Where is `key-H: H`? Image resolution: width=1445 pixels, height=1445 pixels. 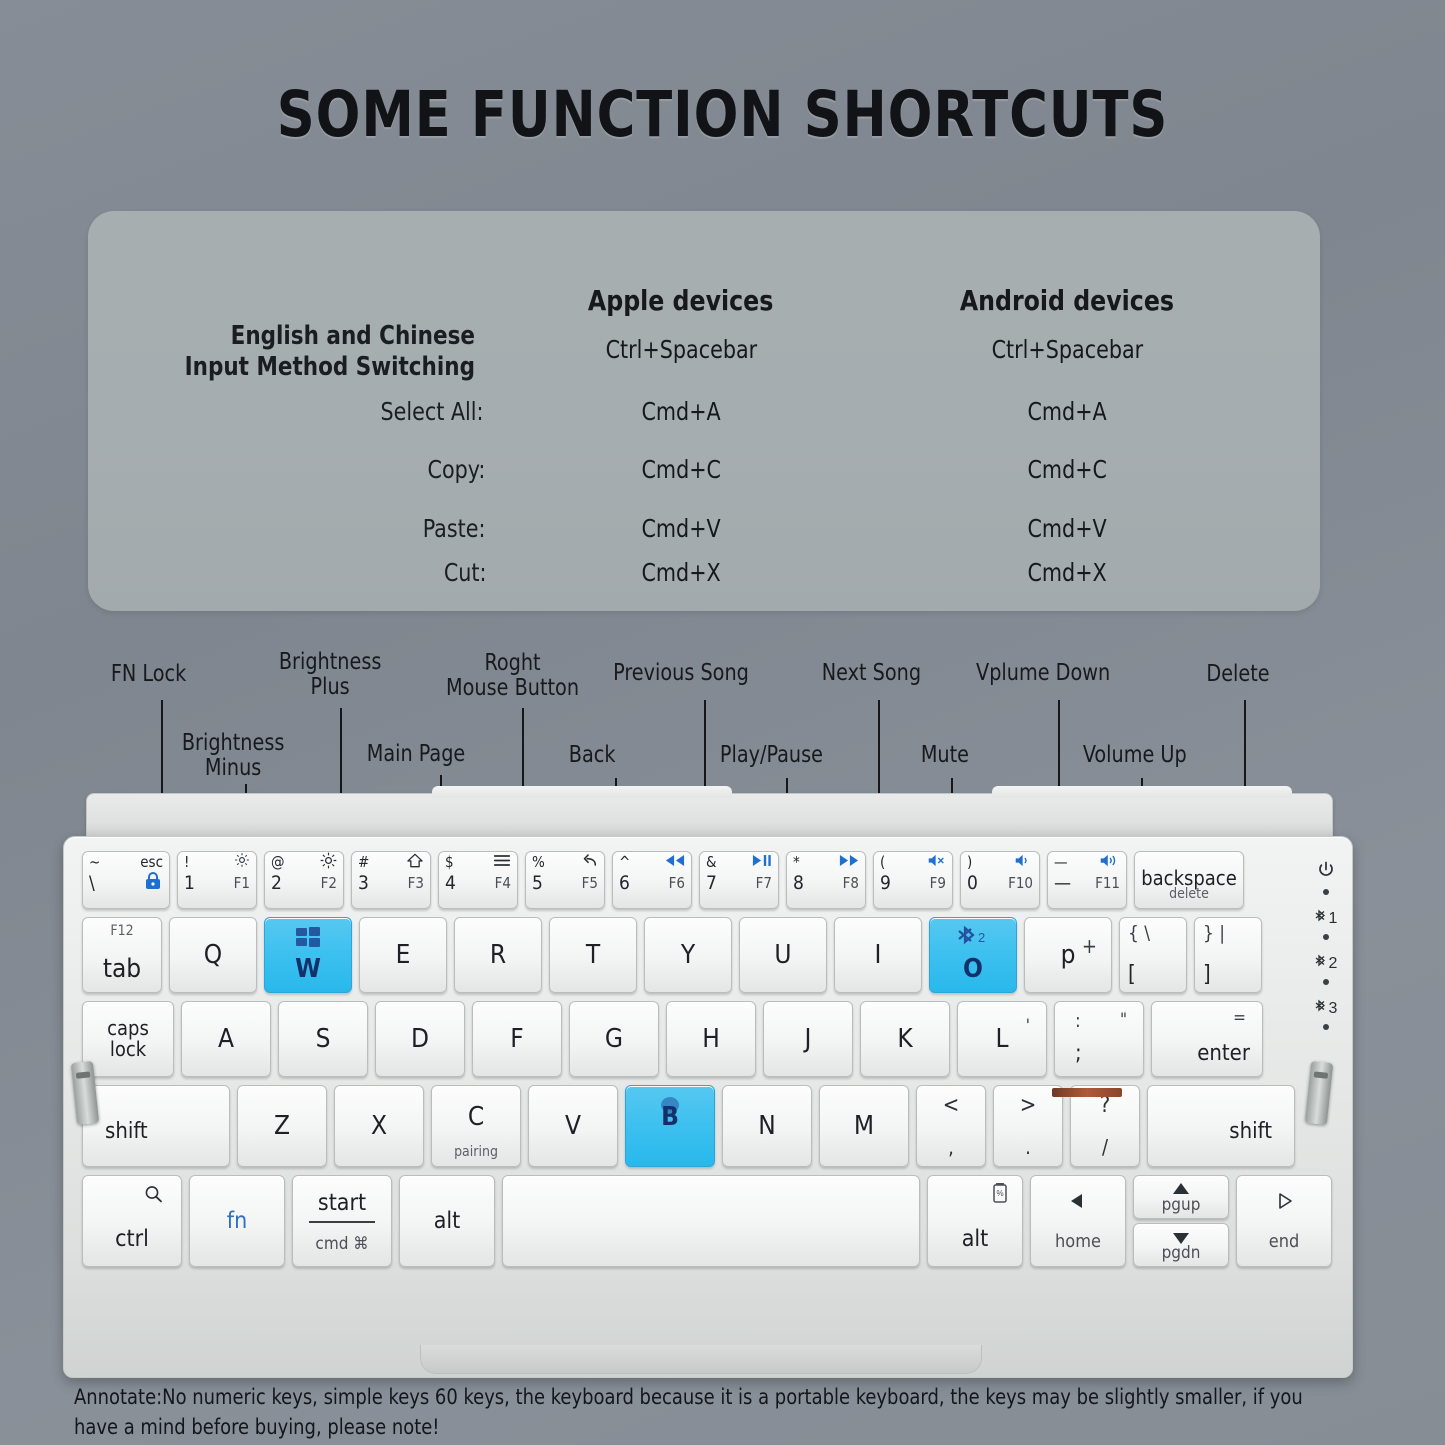
key-H: H is located at coordinates (711, 1039).